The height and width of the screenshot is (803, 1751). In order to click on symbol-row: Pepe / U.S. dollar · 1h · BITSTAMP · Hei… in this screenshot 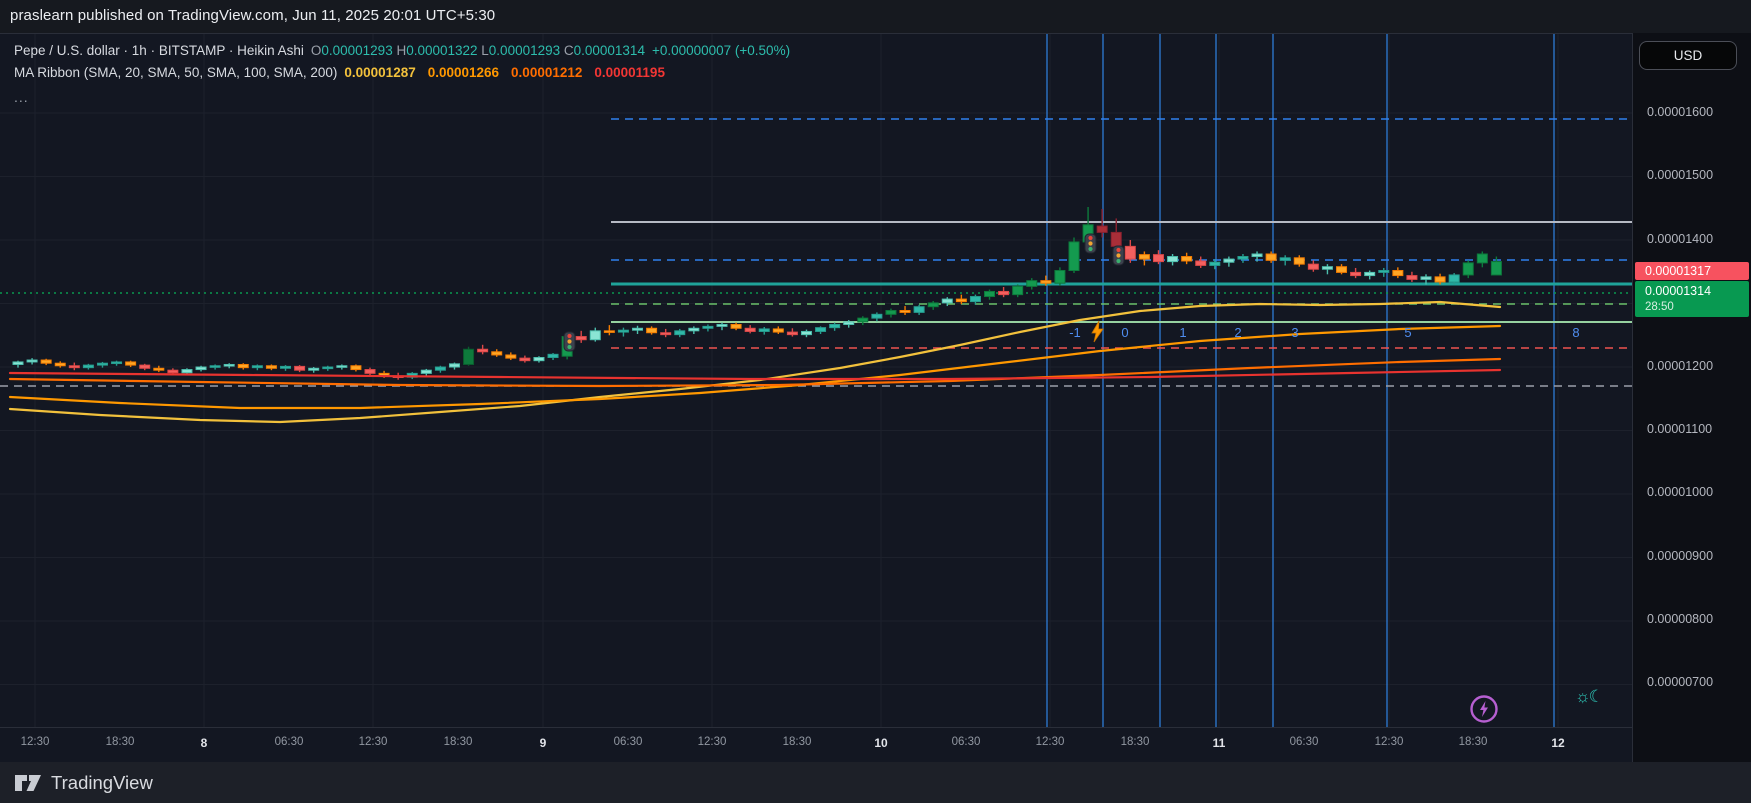, I will do `click(402, 54)`.